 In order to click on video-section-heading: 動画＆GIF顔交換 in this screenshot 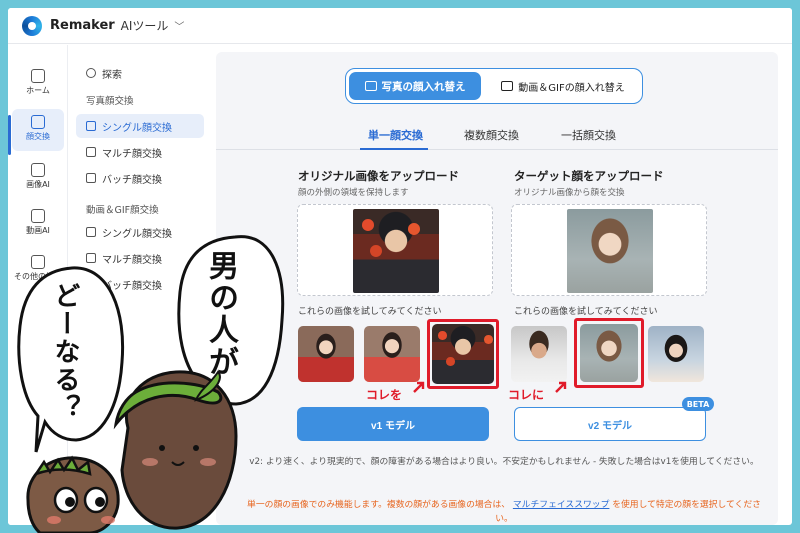, I will do `click(122, 210)`.